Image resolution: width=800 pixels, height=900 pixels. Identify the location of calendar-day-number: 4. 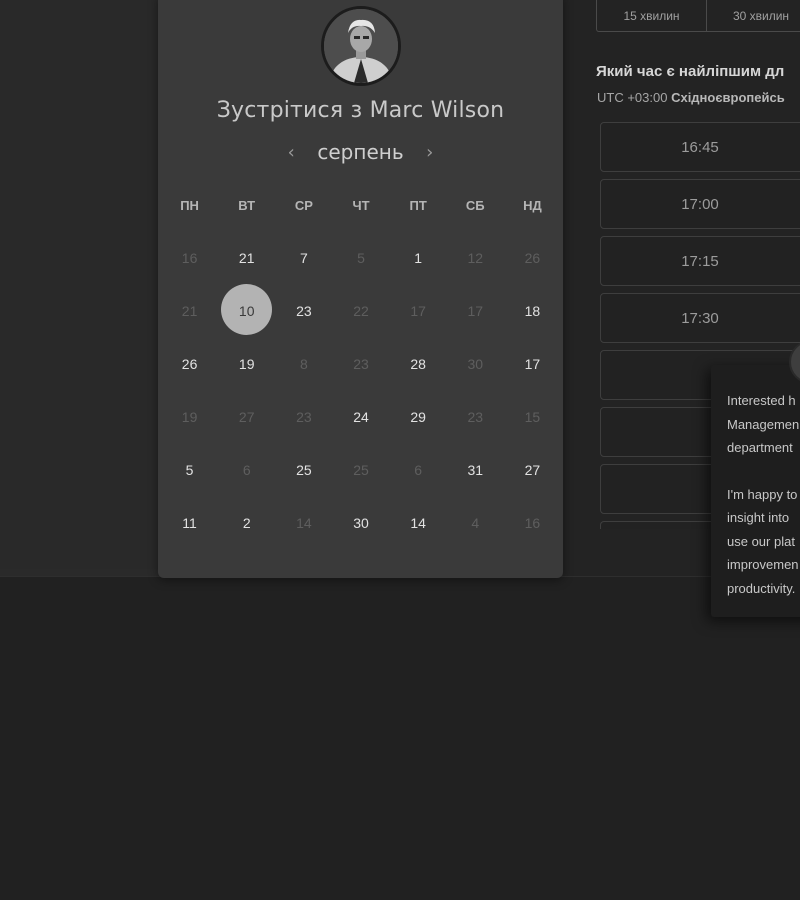
(475, 522).